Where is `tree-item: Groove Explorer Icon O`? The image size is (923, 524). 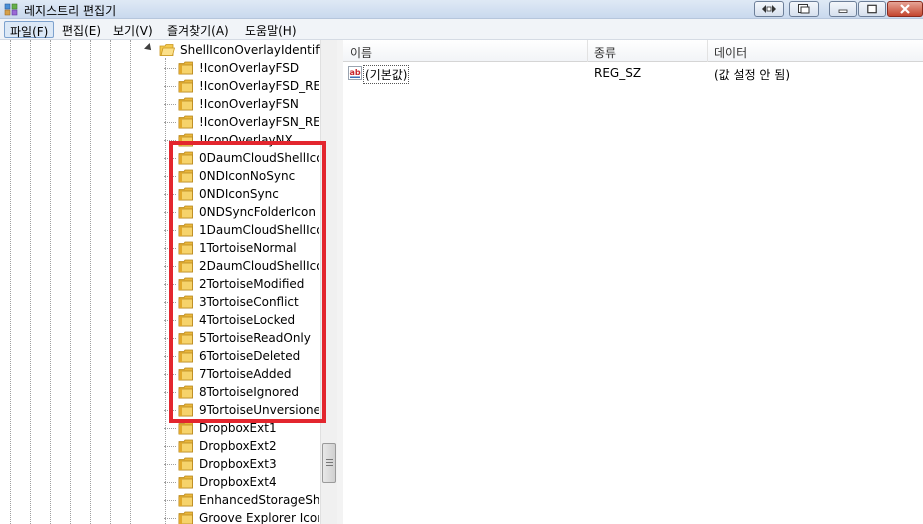
tree-item: Groove Explorer Icon O is located at coordinates (235, 516).